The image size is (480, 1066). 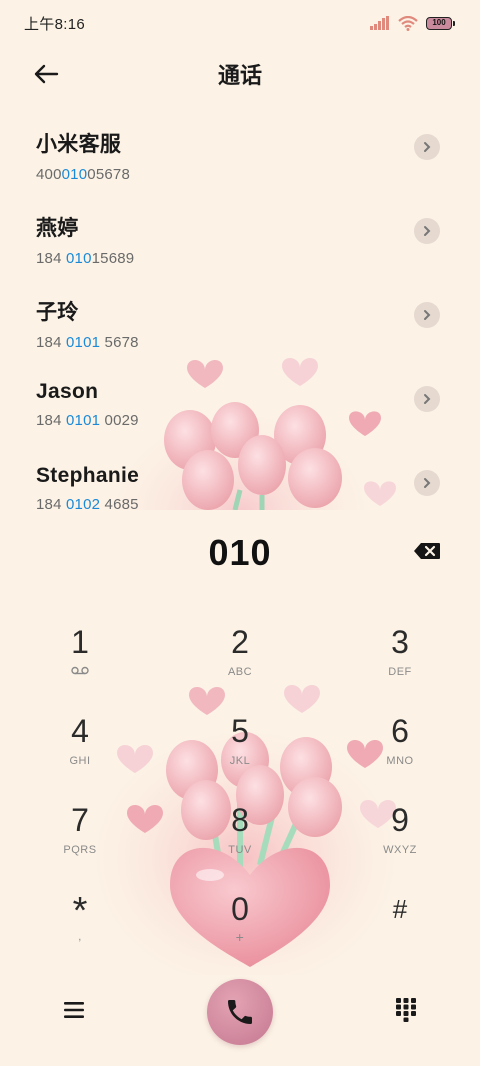 I want to click on key-letters: GHI, so click(x=80, y=761).